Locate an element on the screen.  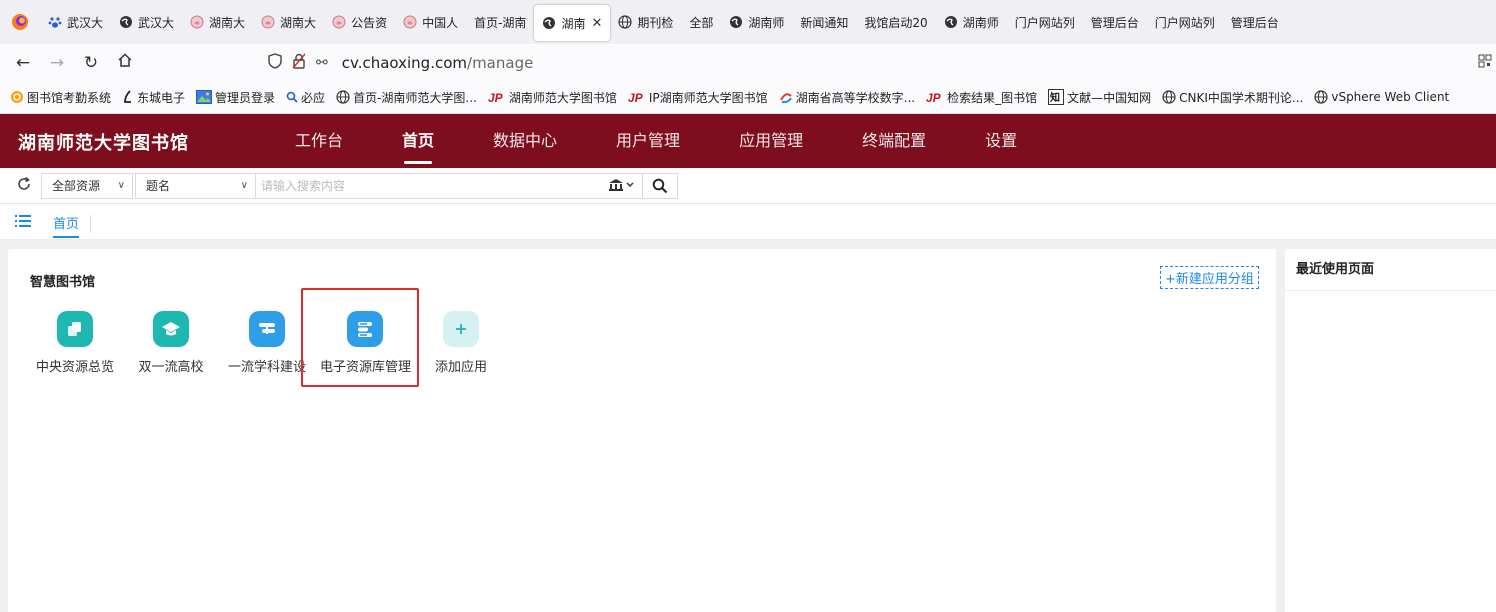
bookmark-item: JP IP湖南师范大学图书馆 is located at coordinates (698, 97).